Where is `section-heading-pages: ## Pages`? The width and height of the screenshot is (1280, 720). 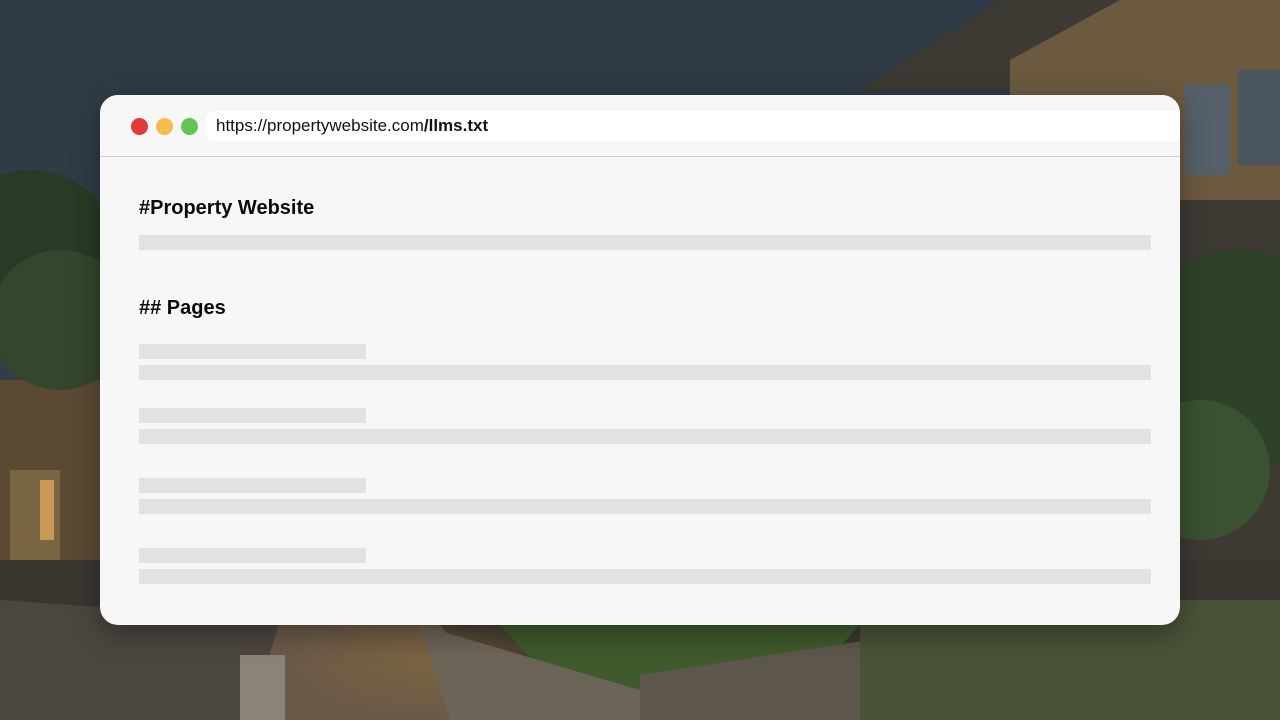
section-heading-pages: ## Pages is located at coordinates (182, 308).